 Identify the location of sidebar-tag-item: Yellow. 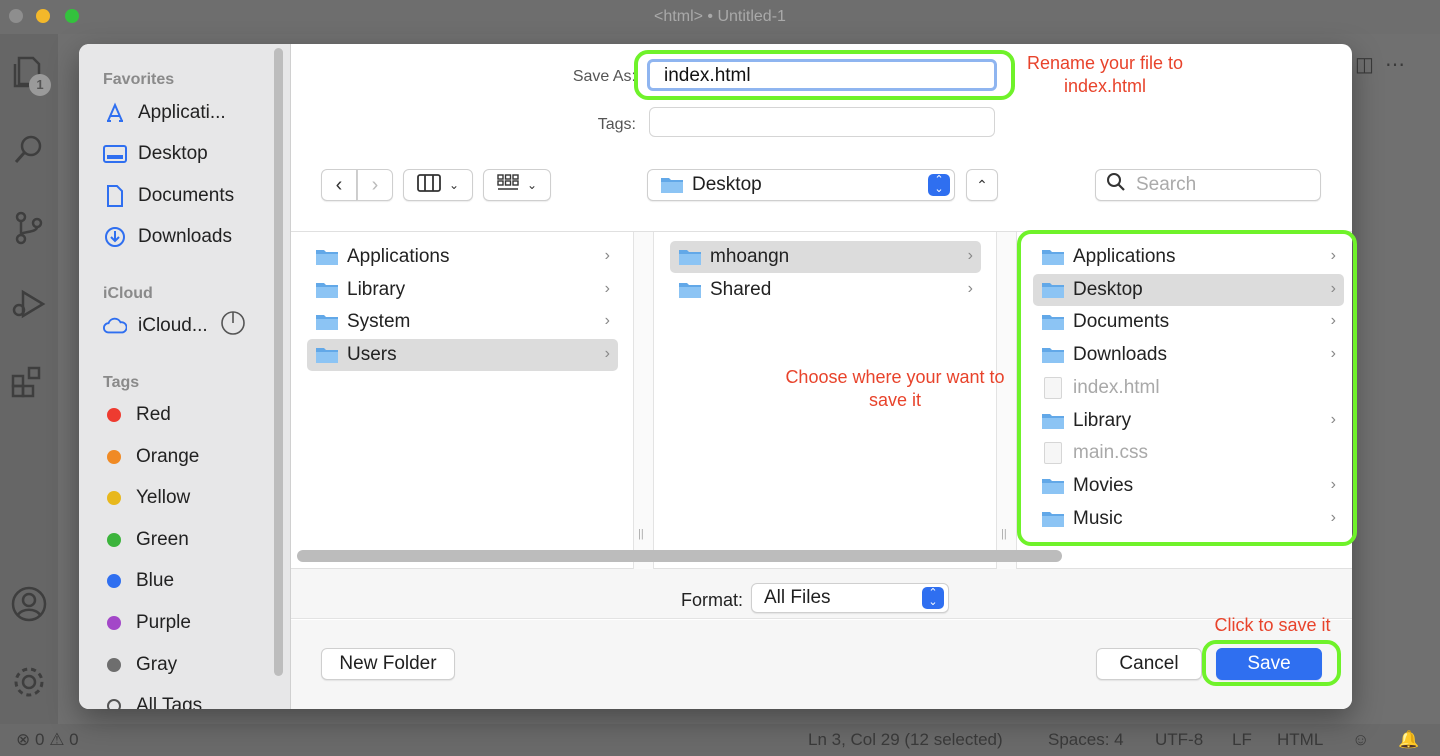
(188, 498).